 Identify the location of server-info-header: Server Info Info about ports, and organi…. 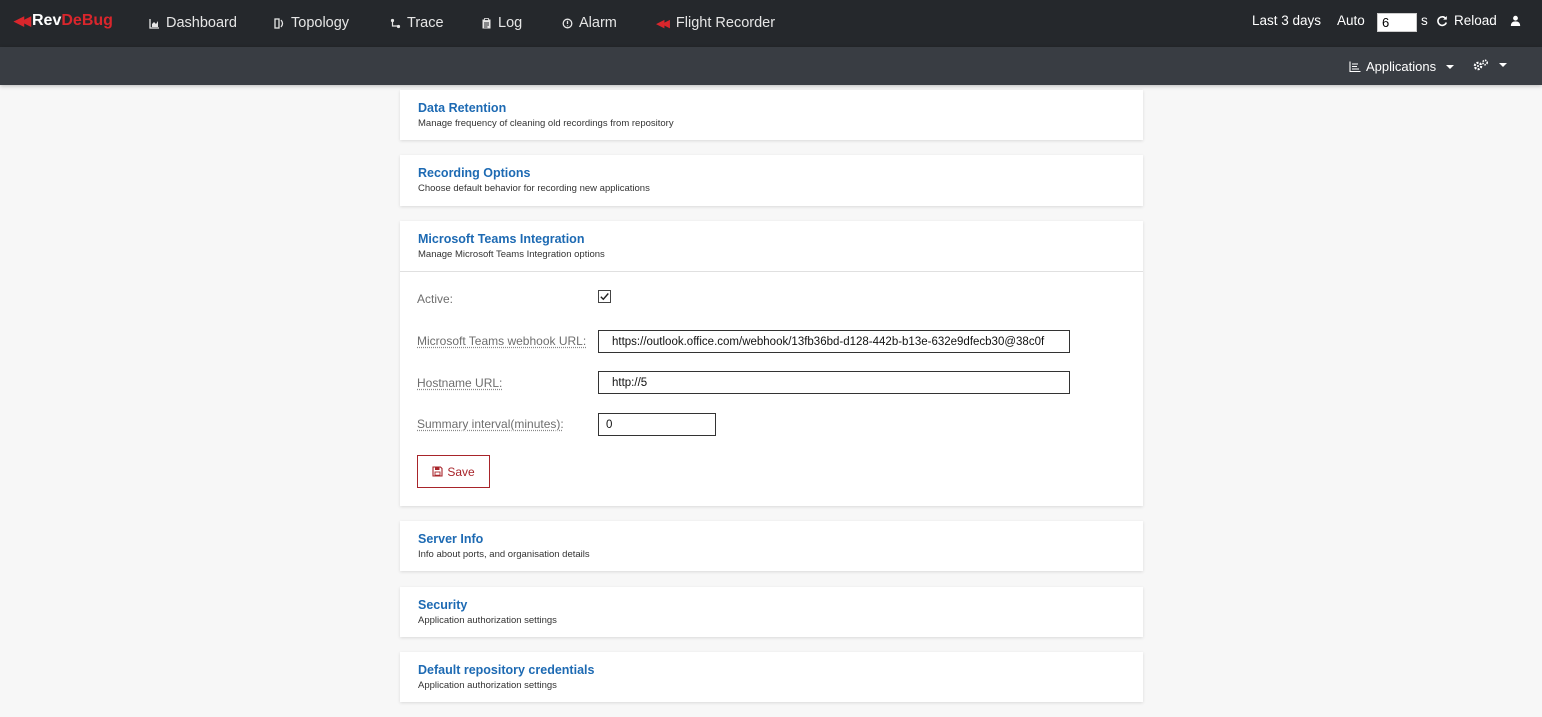
(771, 541).